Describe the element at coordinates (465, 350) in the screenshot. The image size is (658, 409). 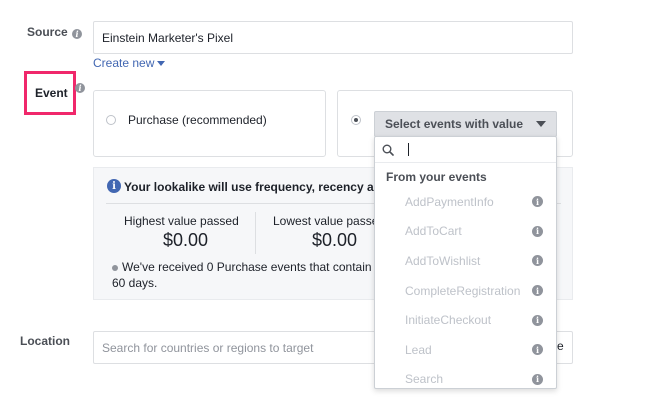
I see `dropdown-item-lead: Lead i` at that location.